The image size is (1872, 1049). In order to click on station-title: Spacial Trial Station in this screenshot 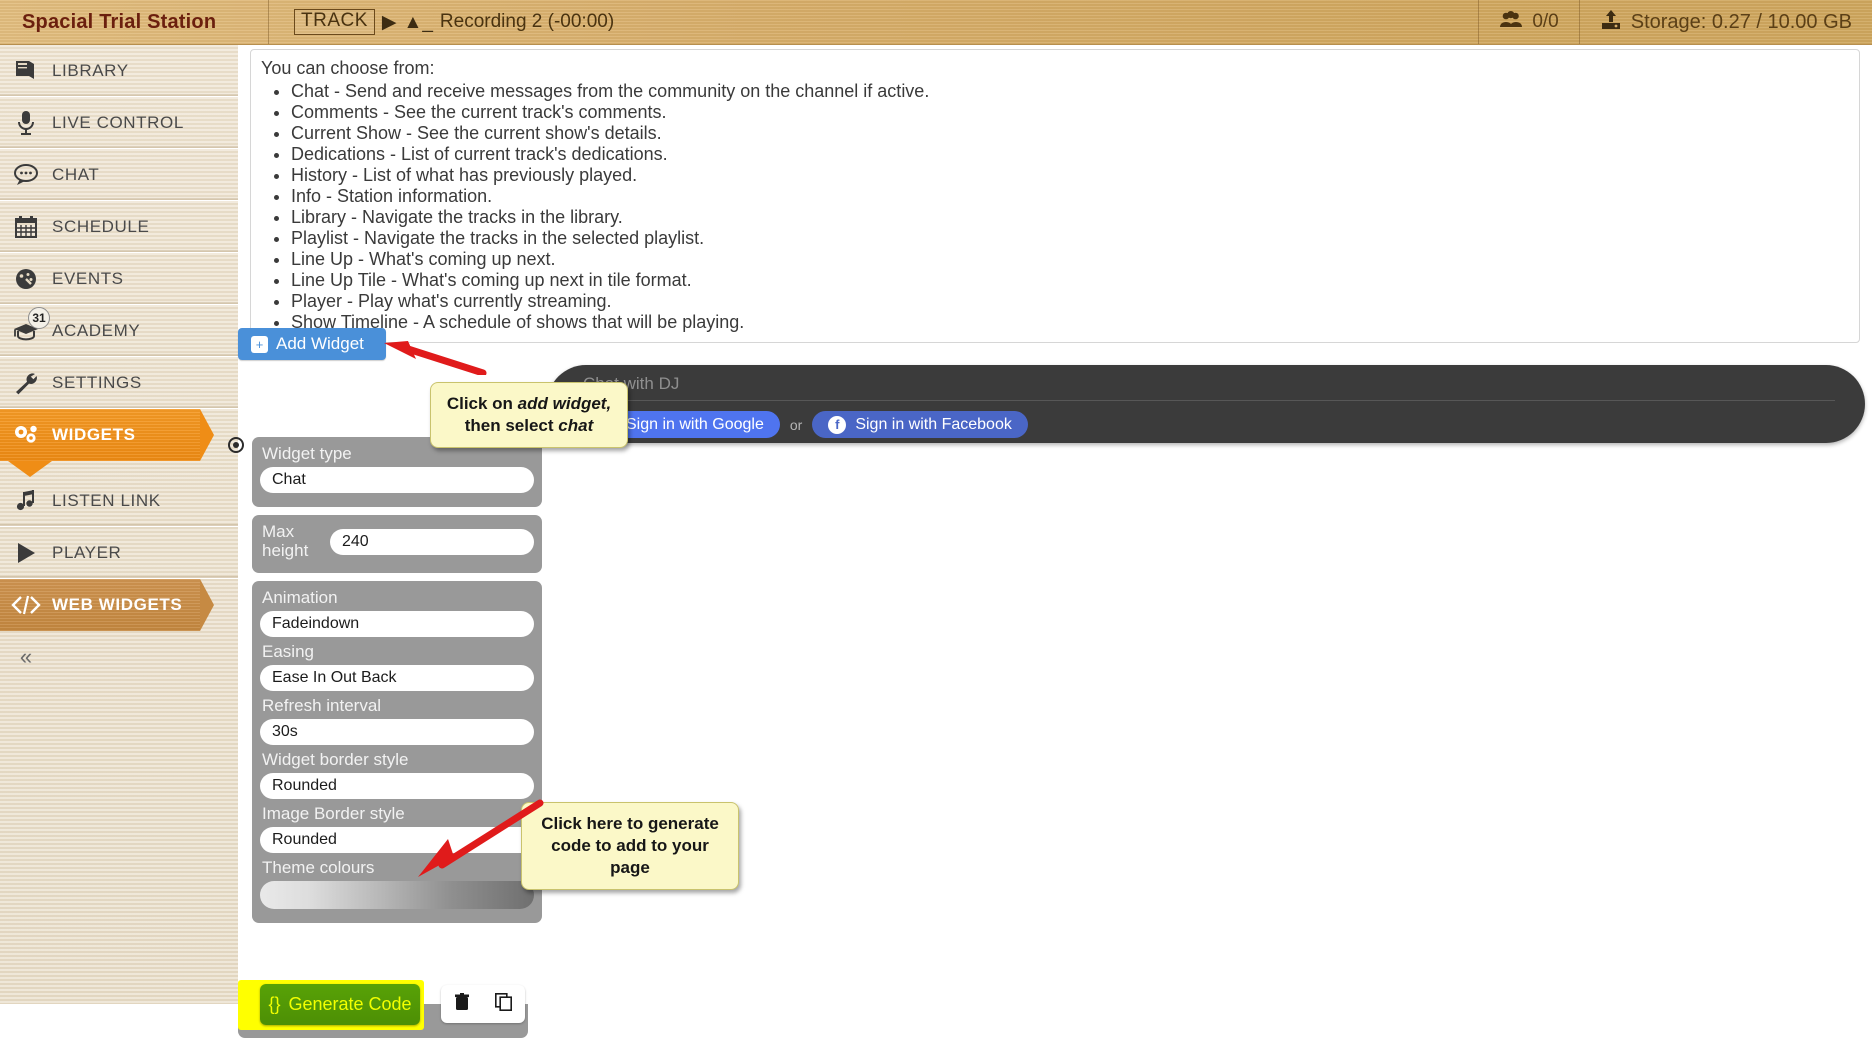, I will do `click(119, 21)`.